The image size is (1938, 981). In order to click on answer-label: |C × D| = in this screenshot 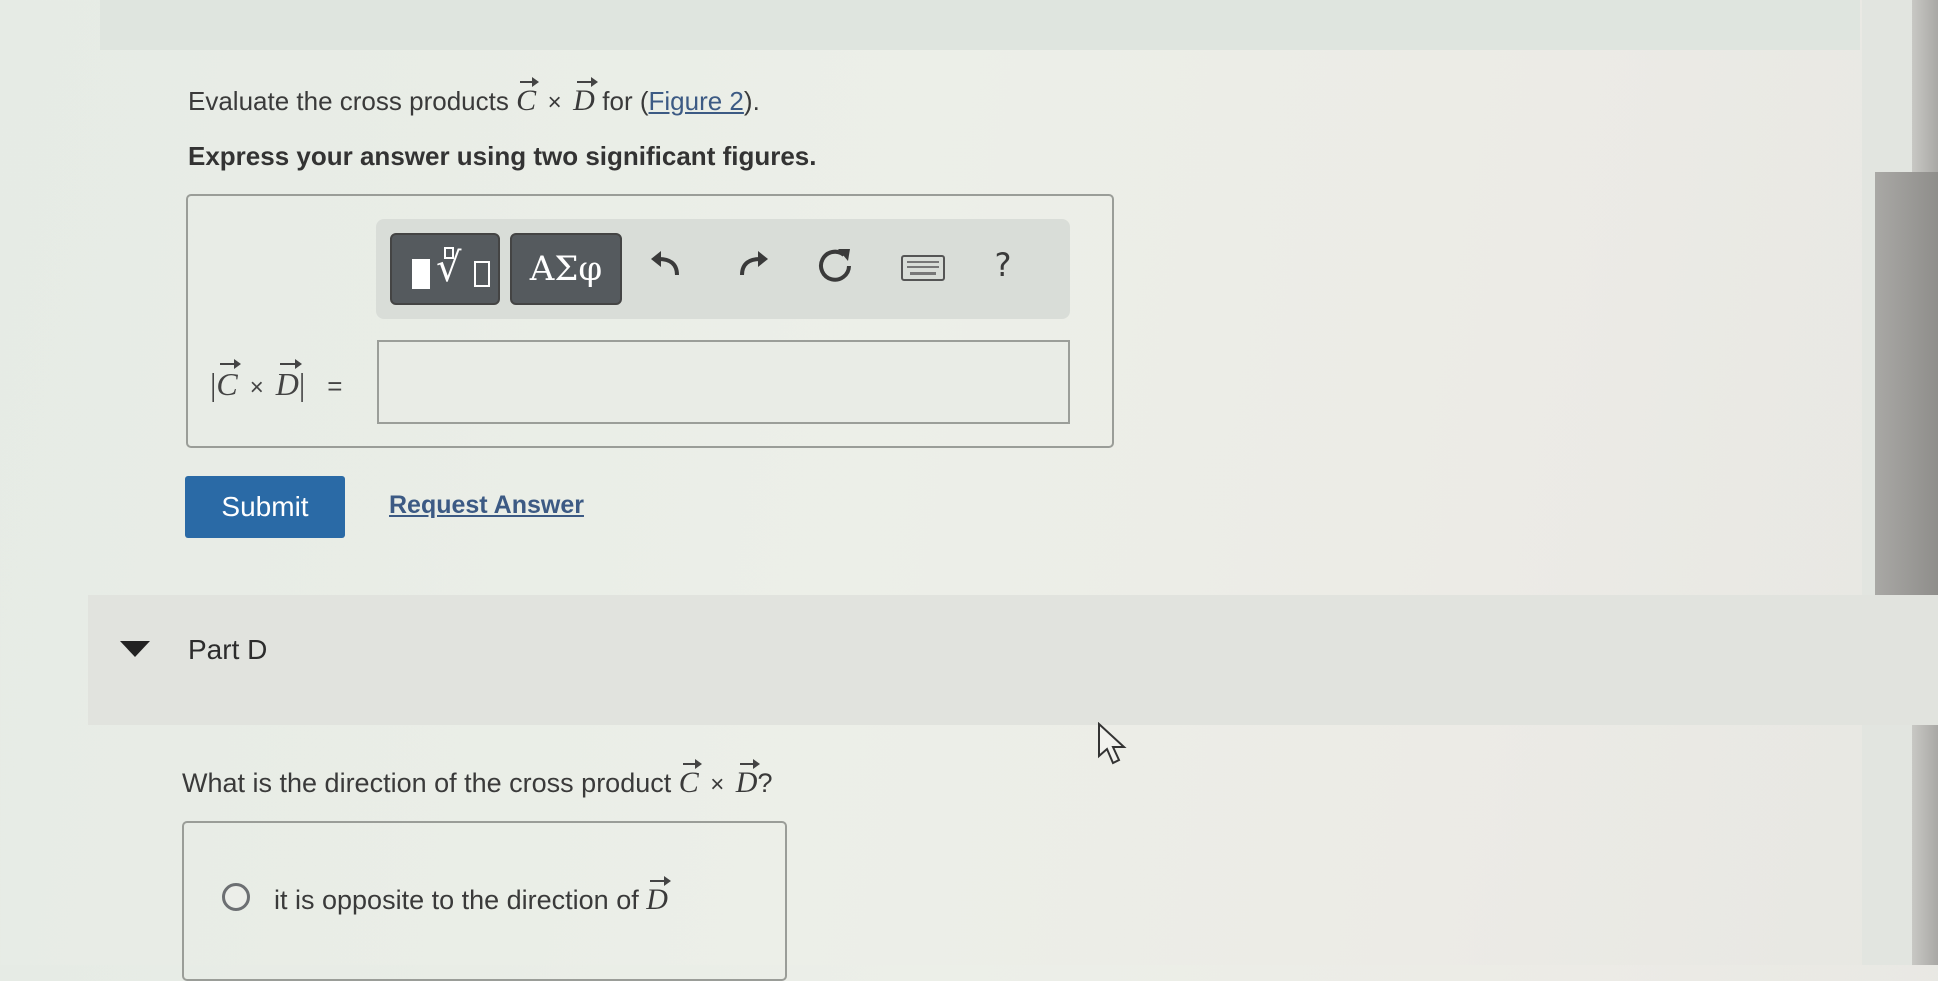, I will do `click(276, 381)`.